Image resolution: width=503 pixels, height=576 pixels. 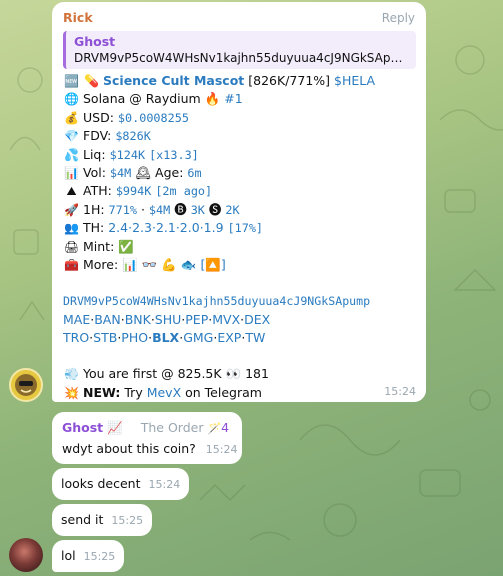 I want to click on mevx-link: MevX, so click(x=164, y=392).